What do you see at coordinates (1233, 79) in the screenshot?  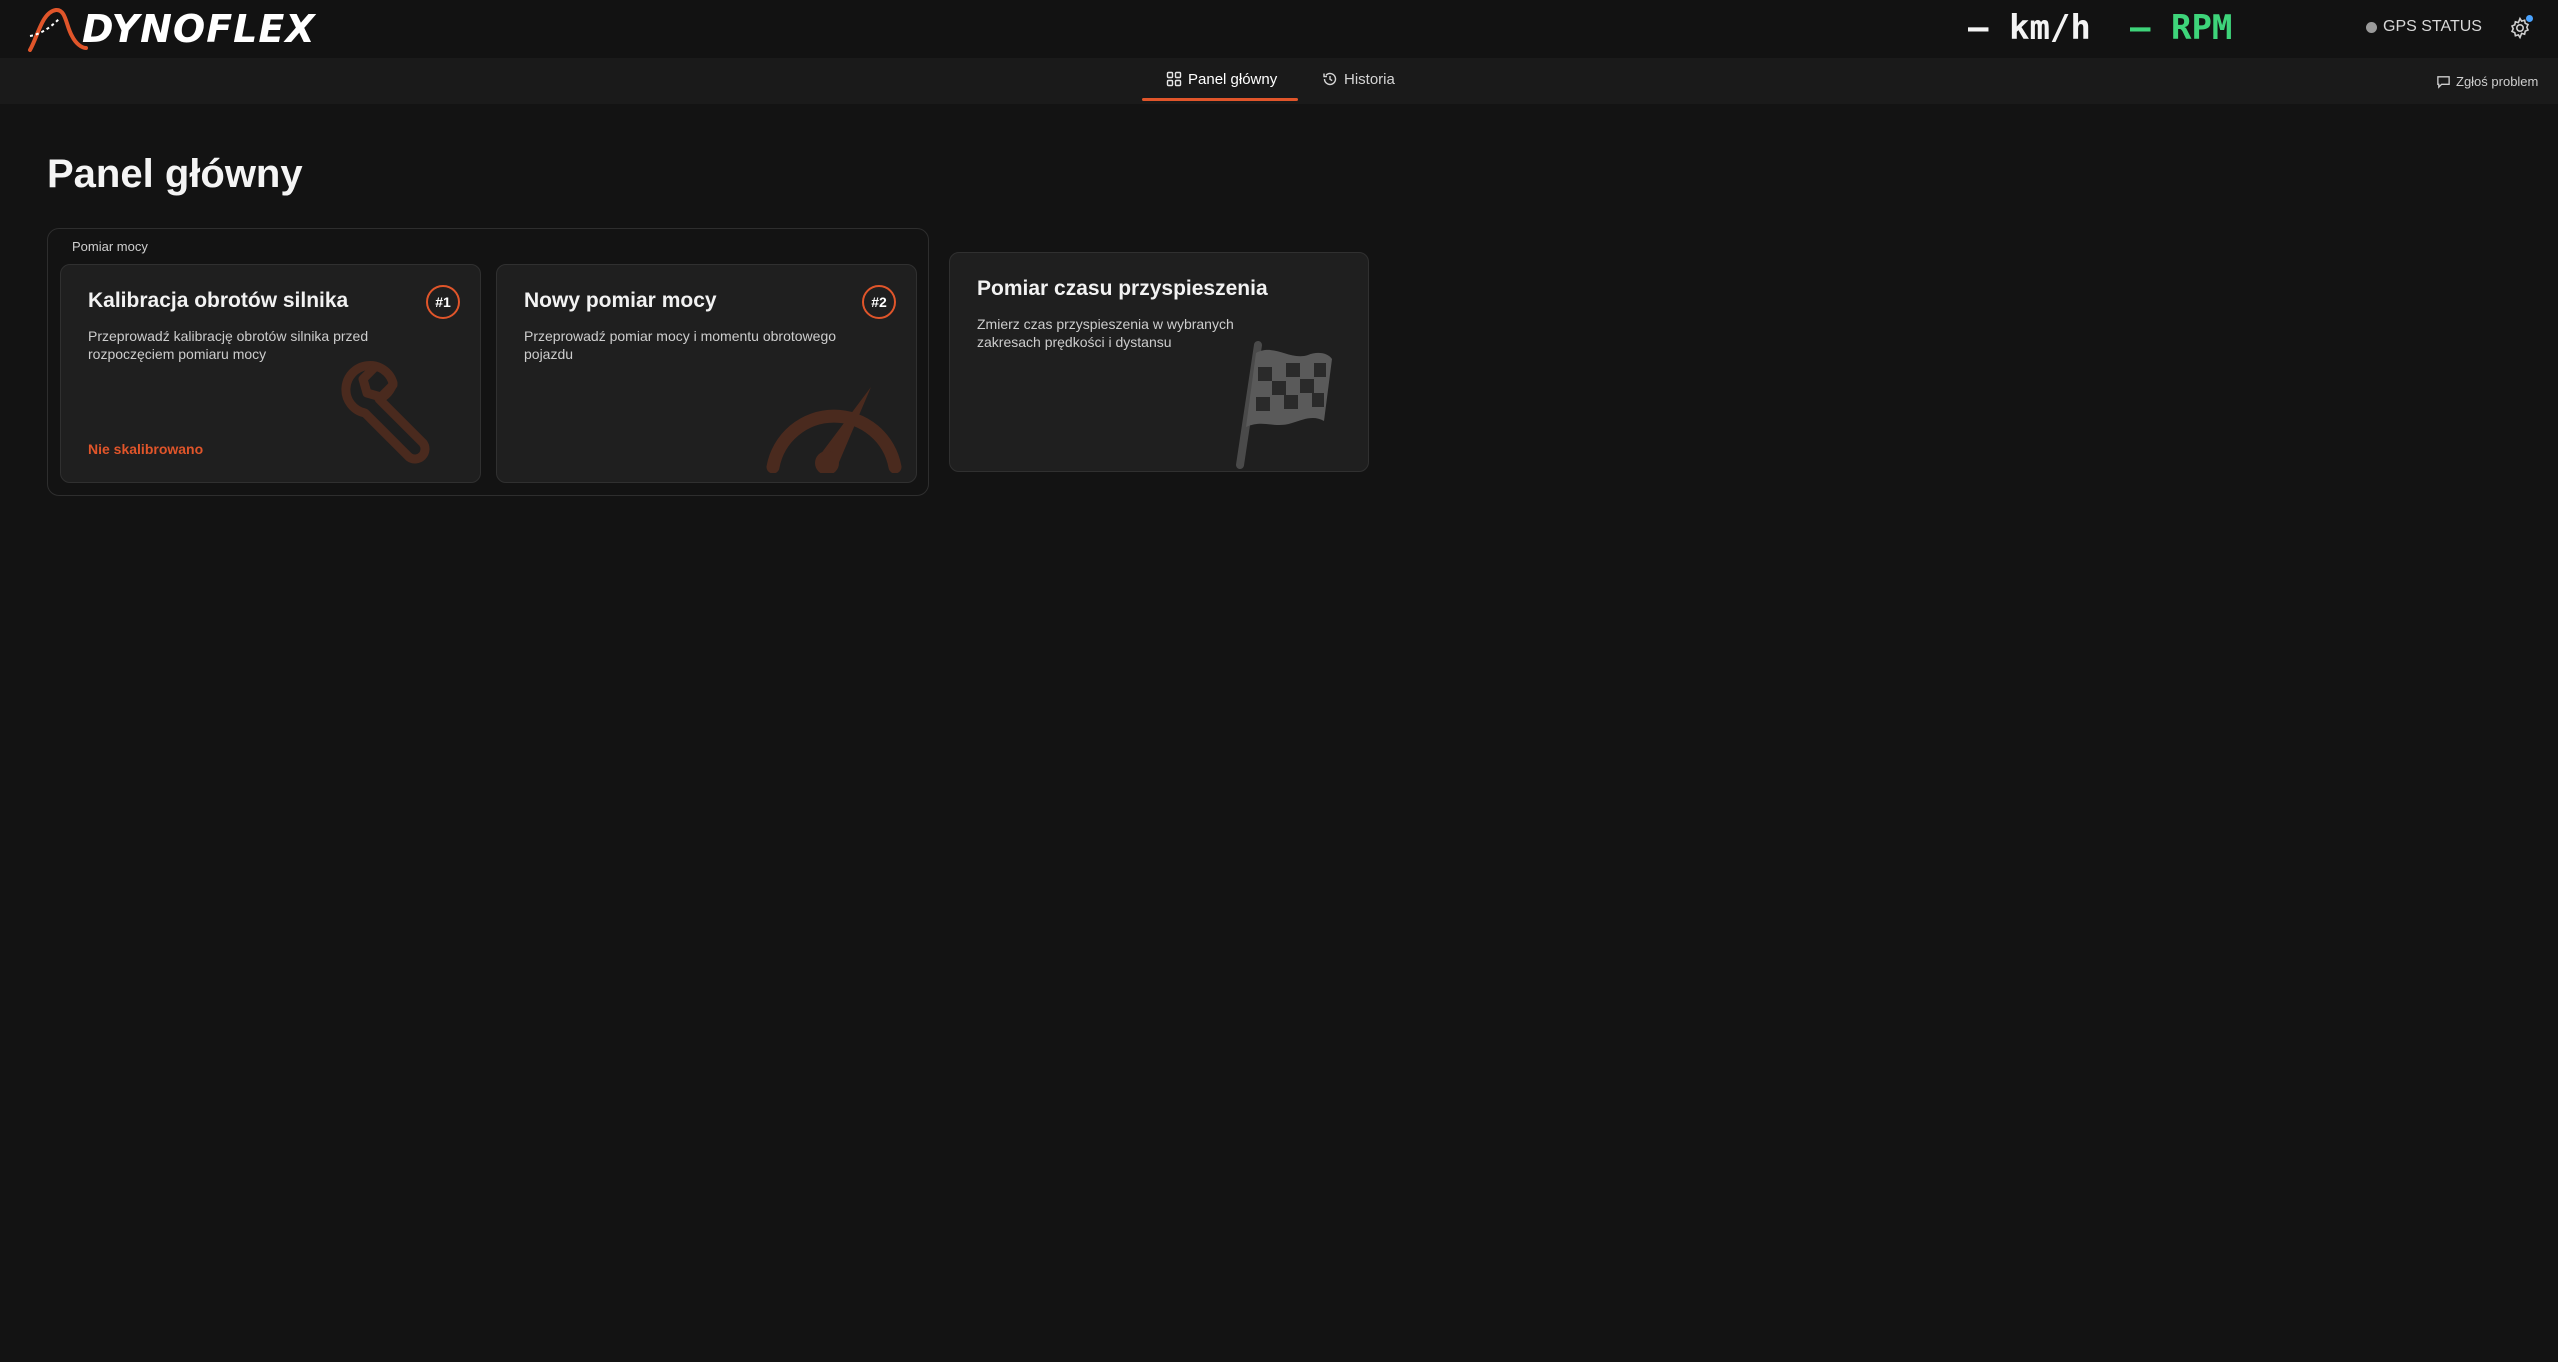 I see `tab-label: Panel główny` at bounding box center [1233, 79].